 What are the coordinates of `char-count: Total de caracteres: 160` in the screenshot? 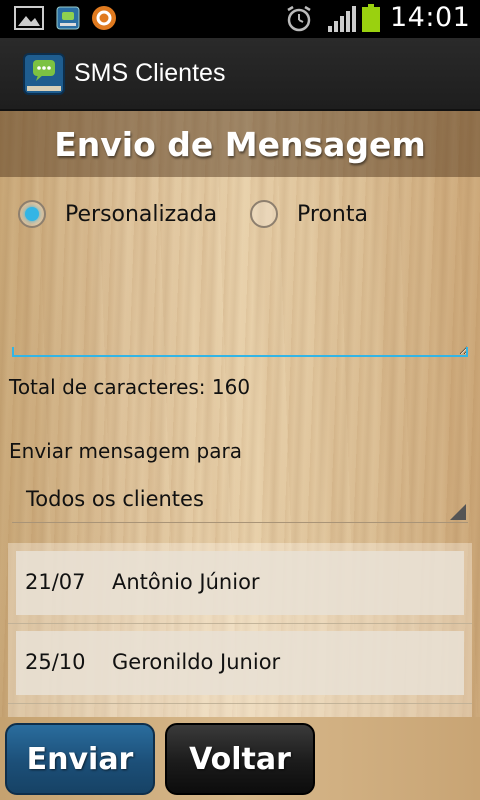 It's located at (130, 387).